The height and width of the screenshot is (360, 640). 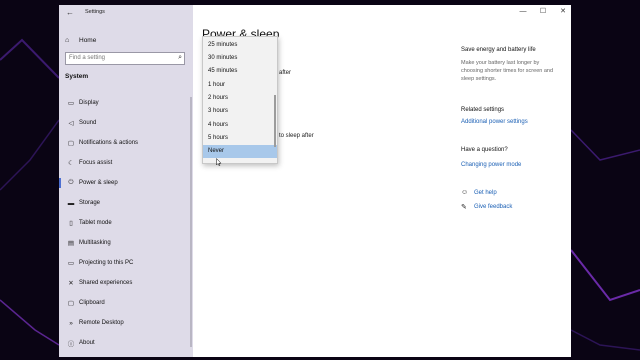 I want to click on sidebar-item-shared-experiences: ✕ Shared experiences, so click(x=126, y=283).